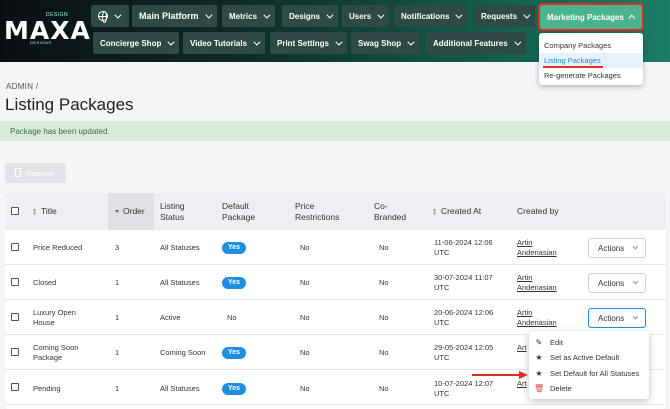 The width and height of the screenshot is (670, 409). Describe the element at coordinates (232, 317) in the screenshot. I see `cell-default: No` at that location.